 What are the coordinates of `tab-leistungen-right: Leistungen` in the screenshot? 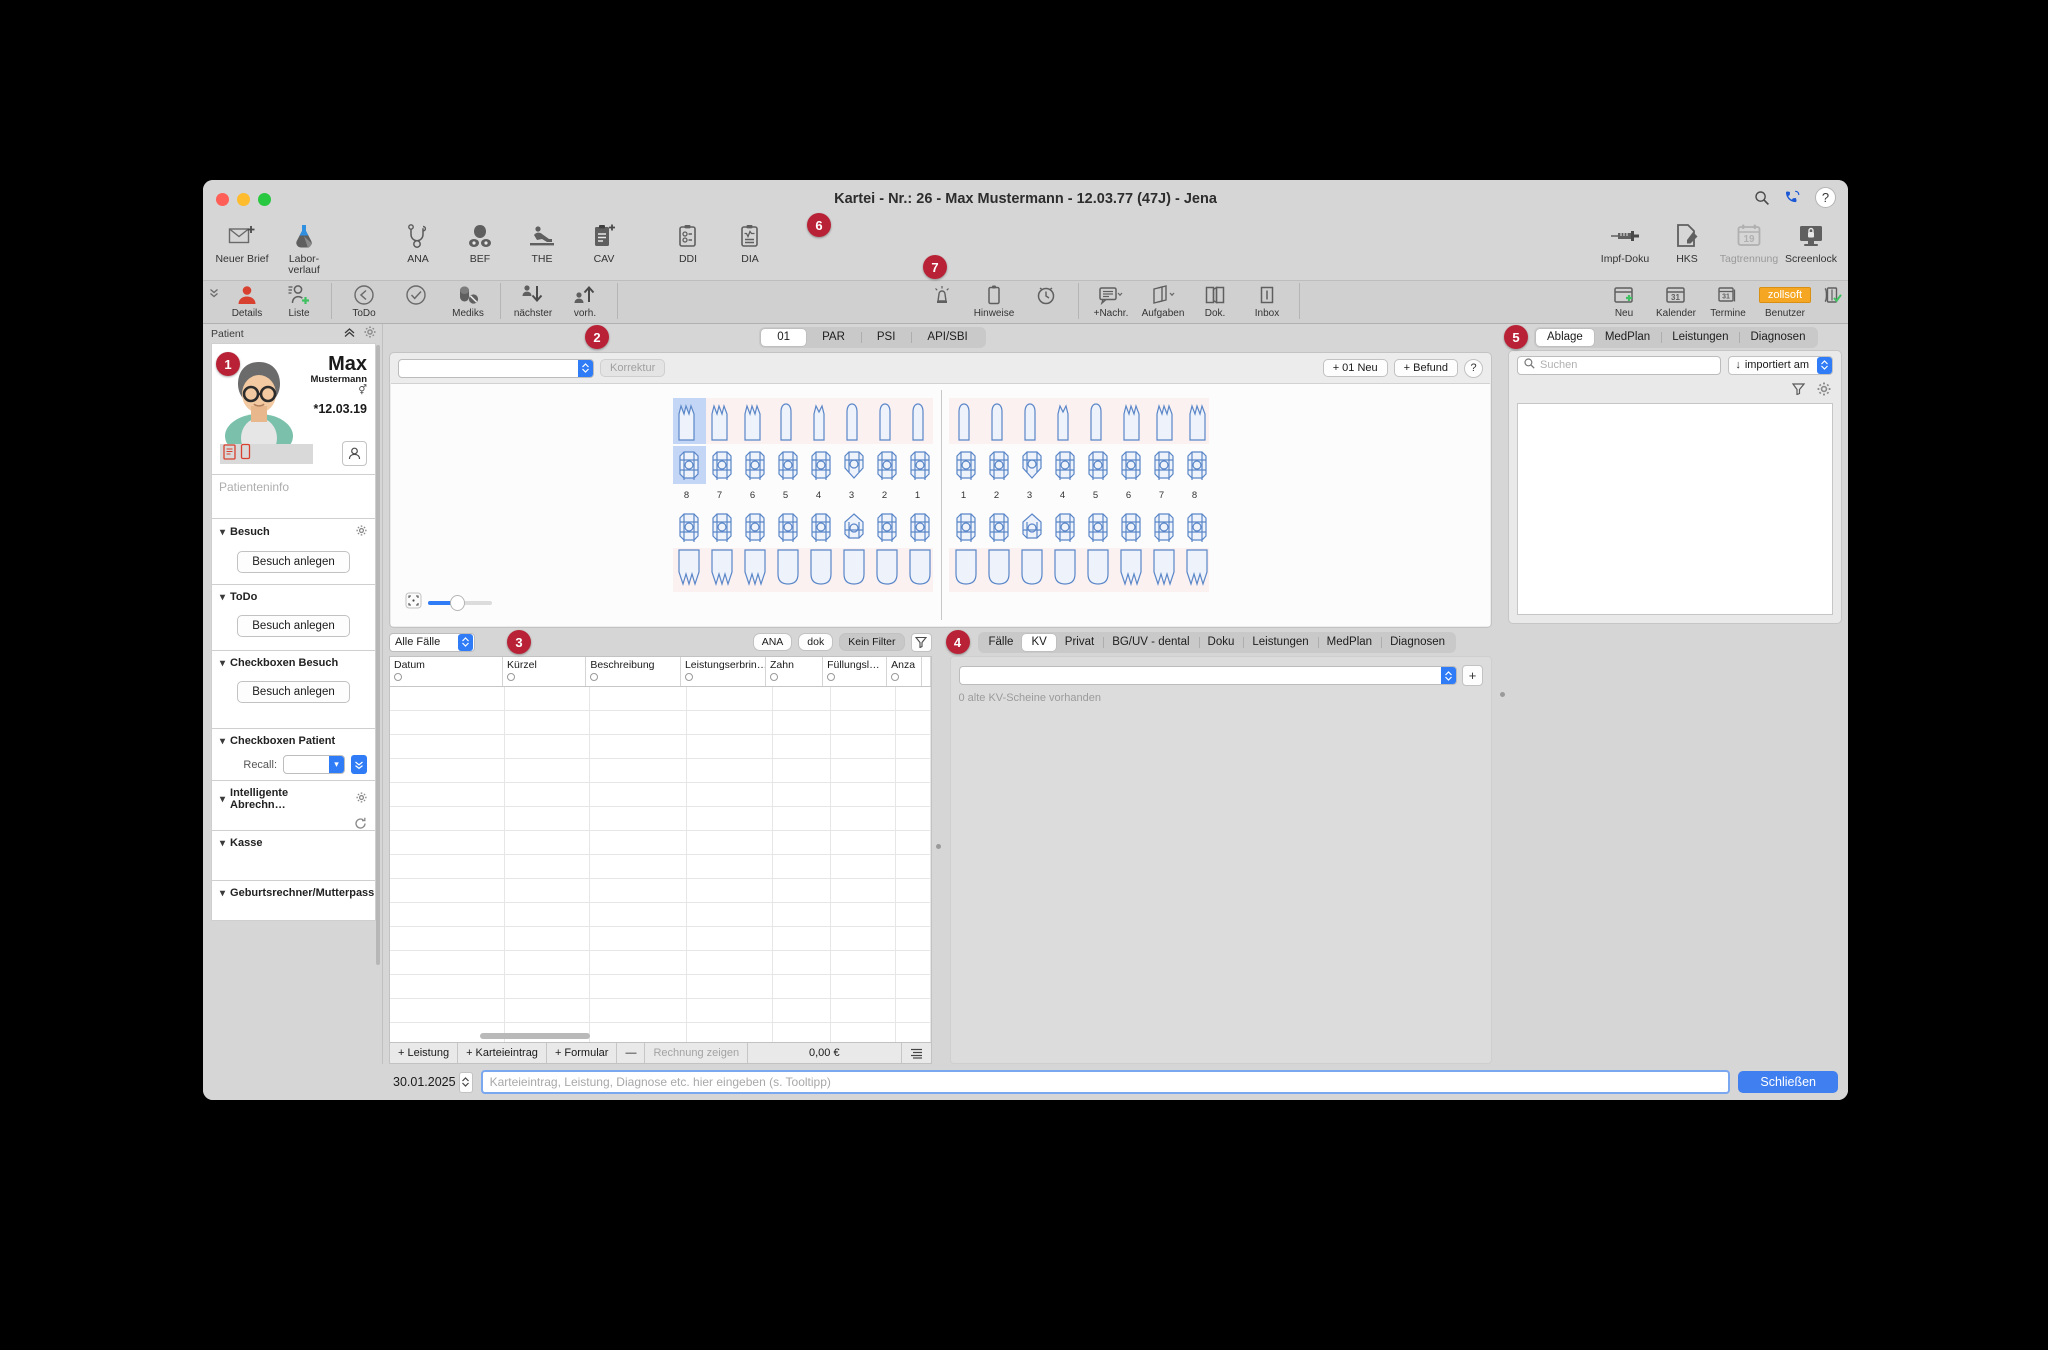 It's located at (1700, 337).